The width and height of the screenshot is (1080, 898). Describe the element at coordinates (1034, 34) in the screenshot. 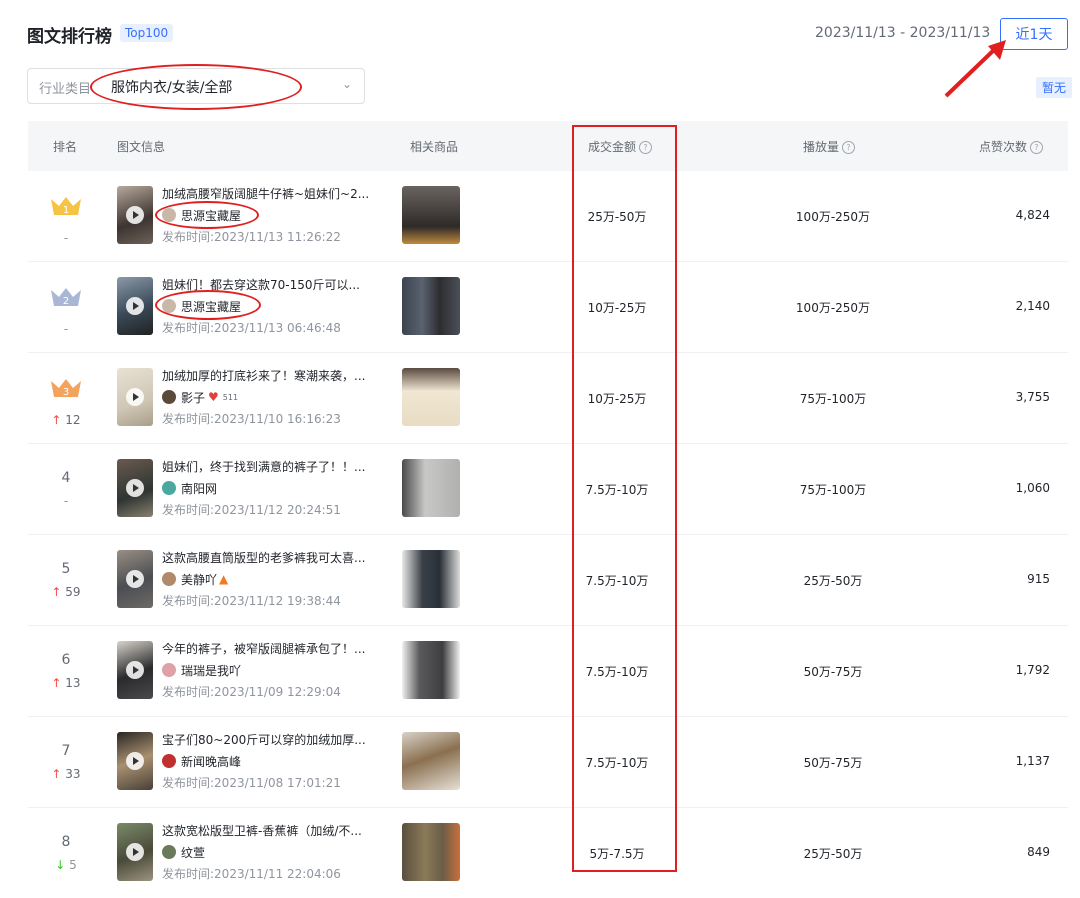

I see `period-1day-button: 近1天` at that location.